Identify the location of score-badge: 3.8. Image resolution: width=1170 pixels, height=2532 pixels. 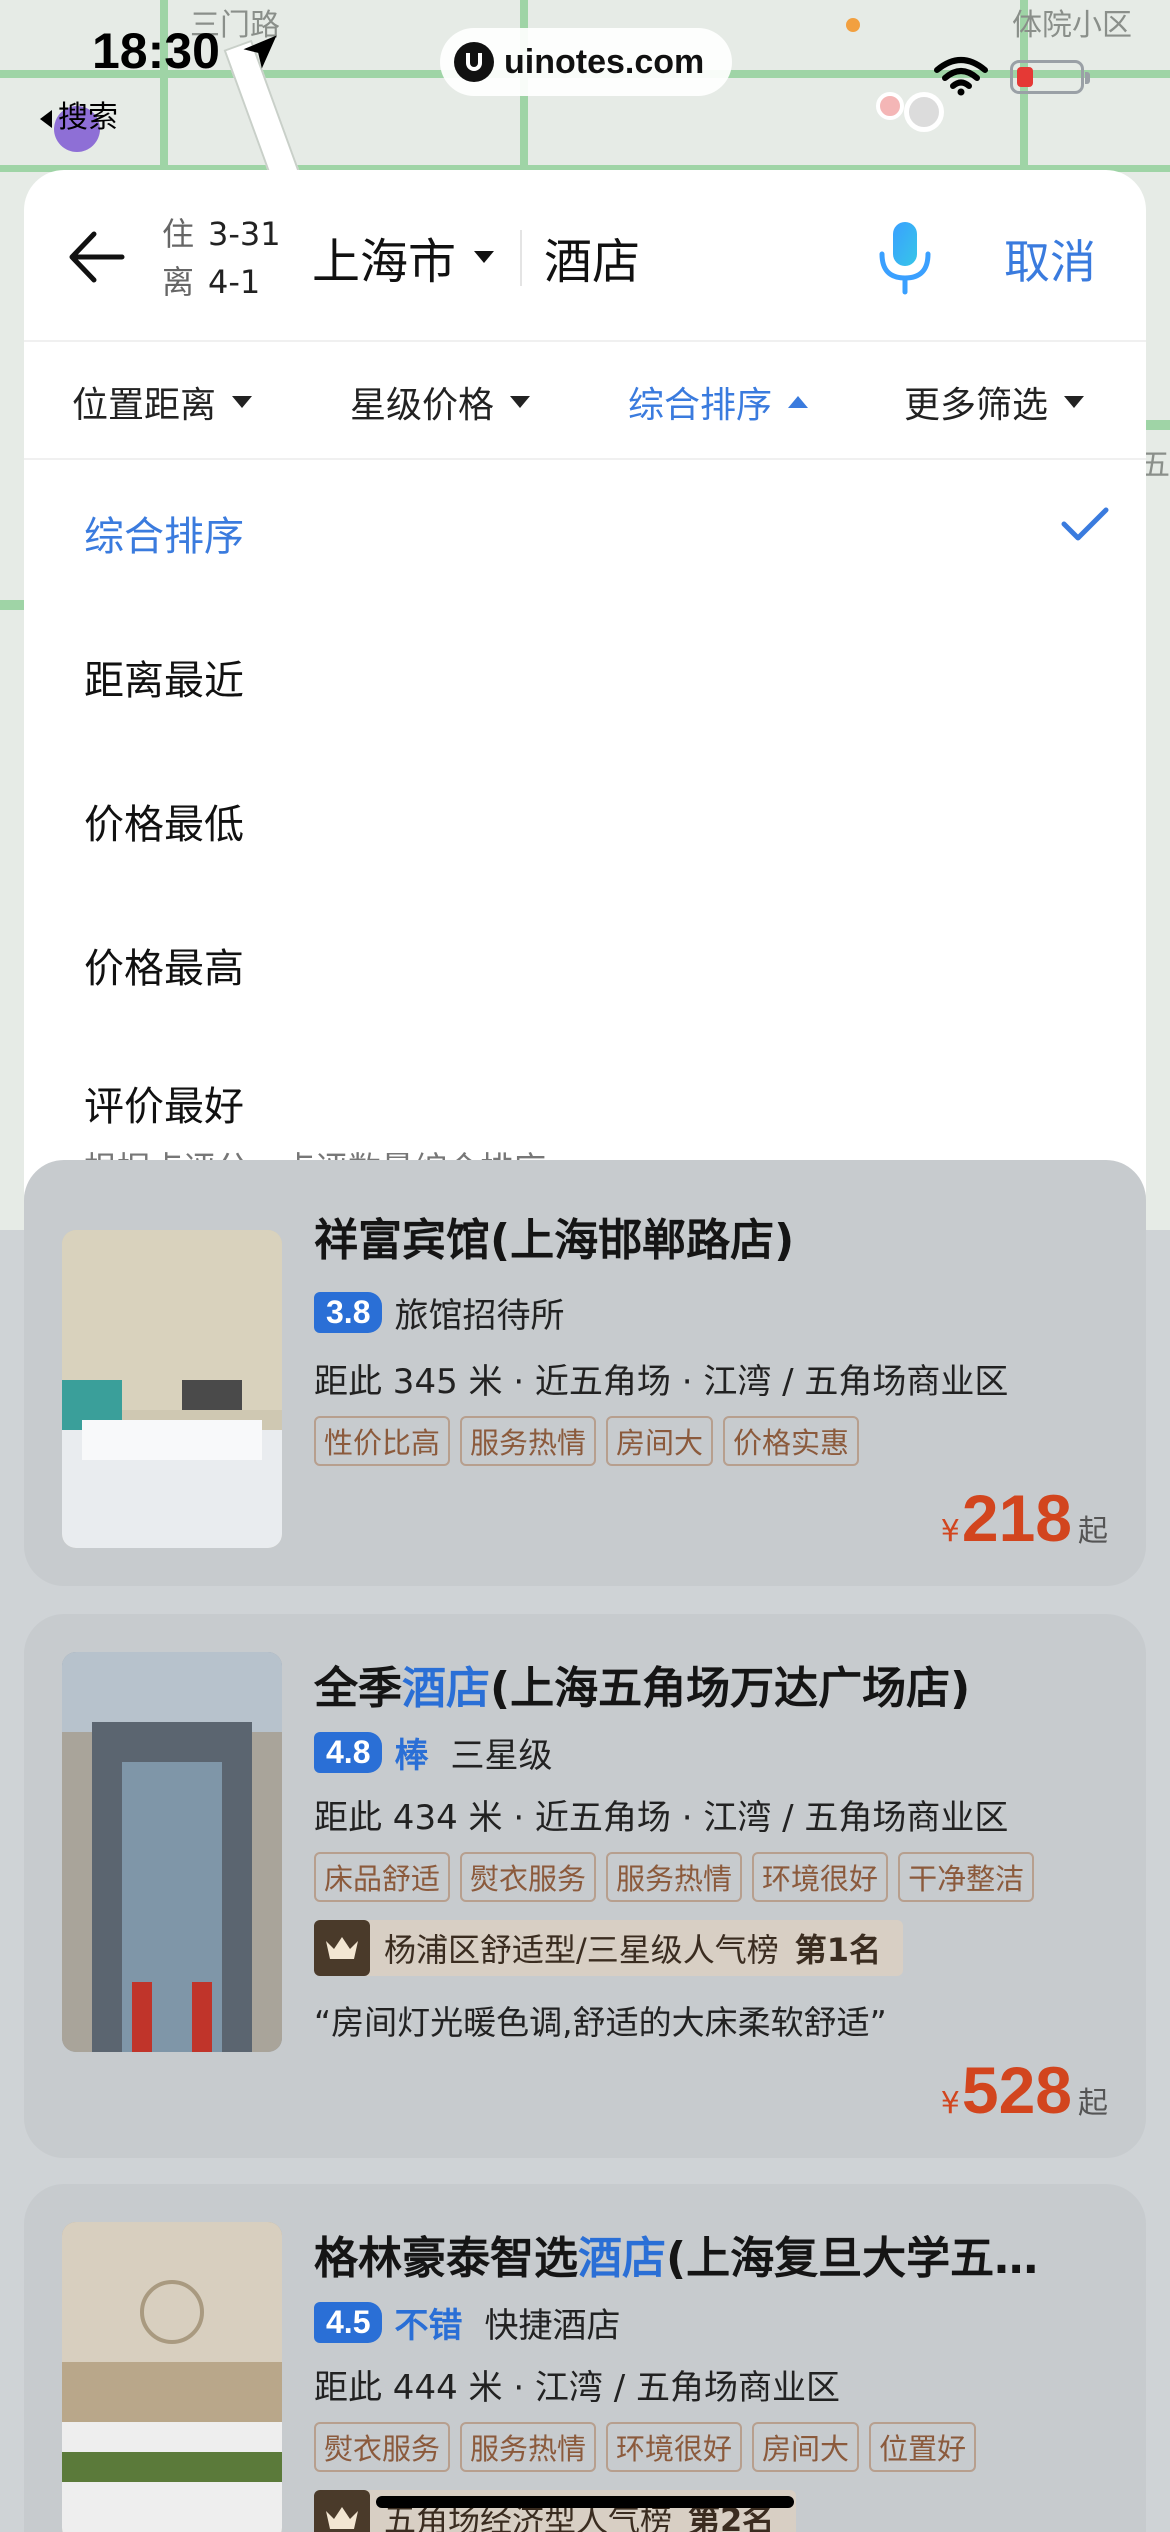
(348, 1312).